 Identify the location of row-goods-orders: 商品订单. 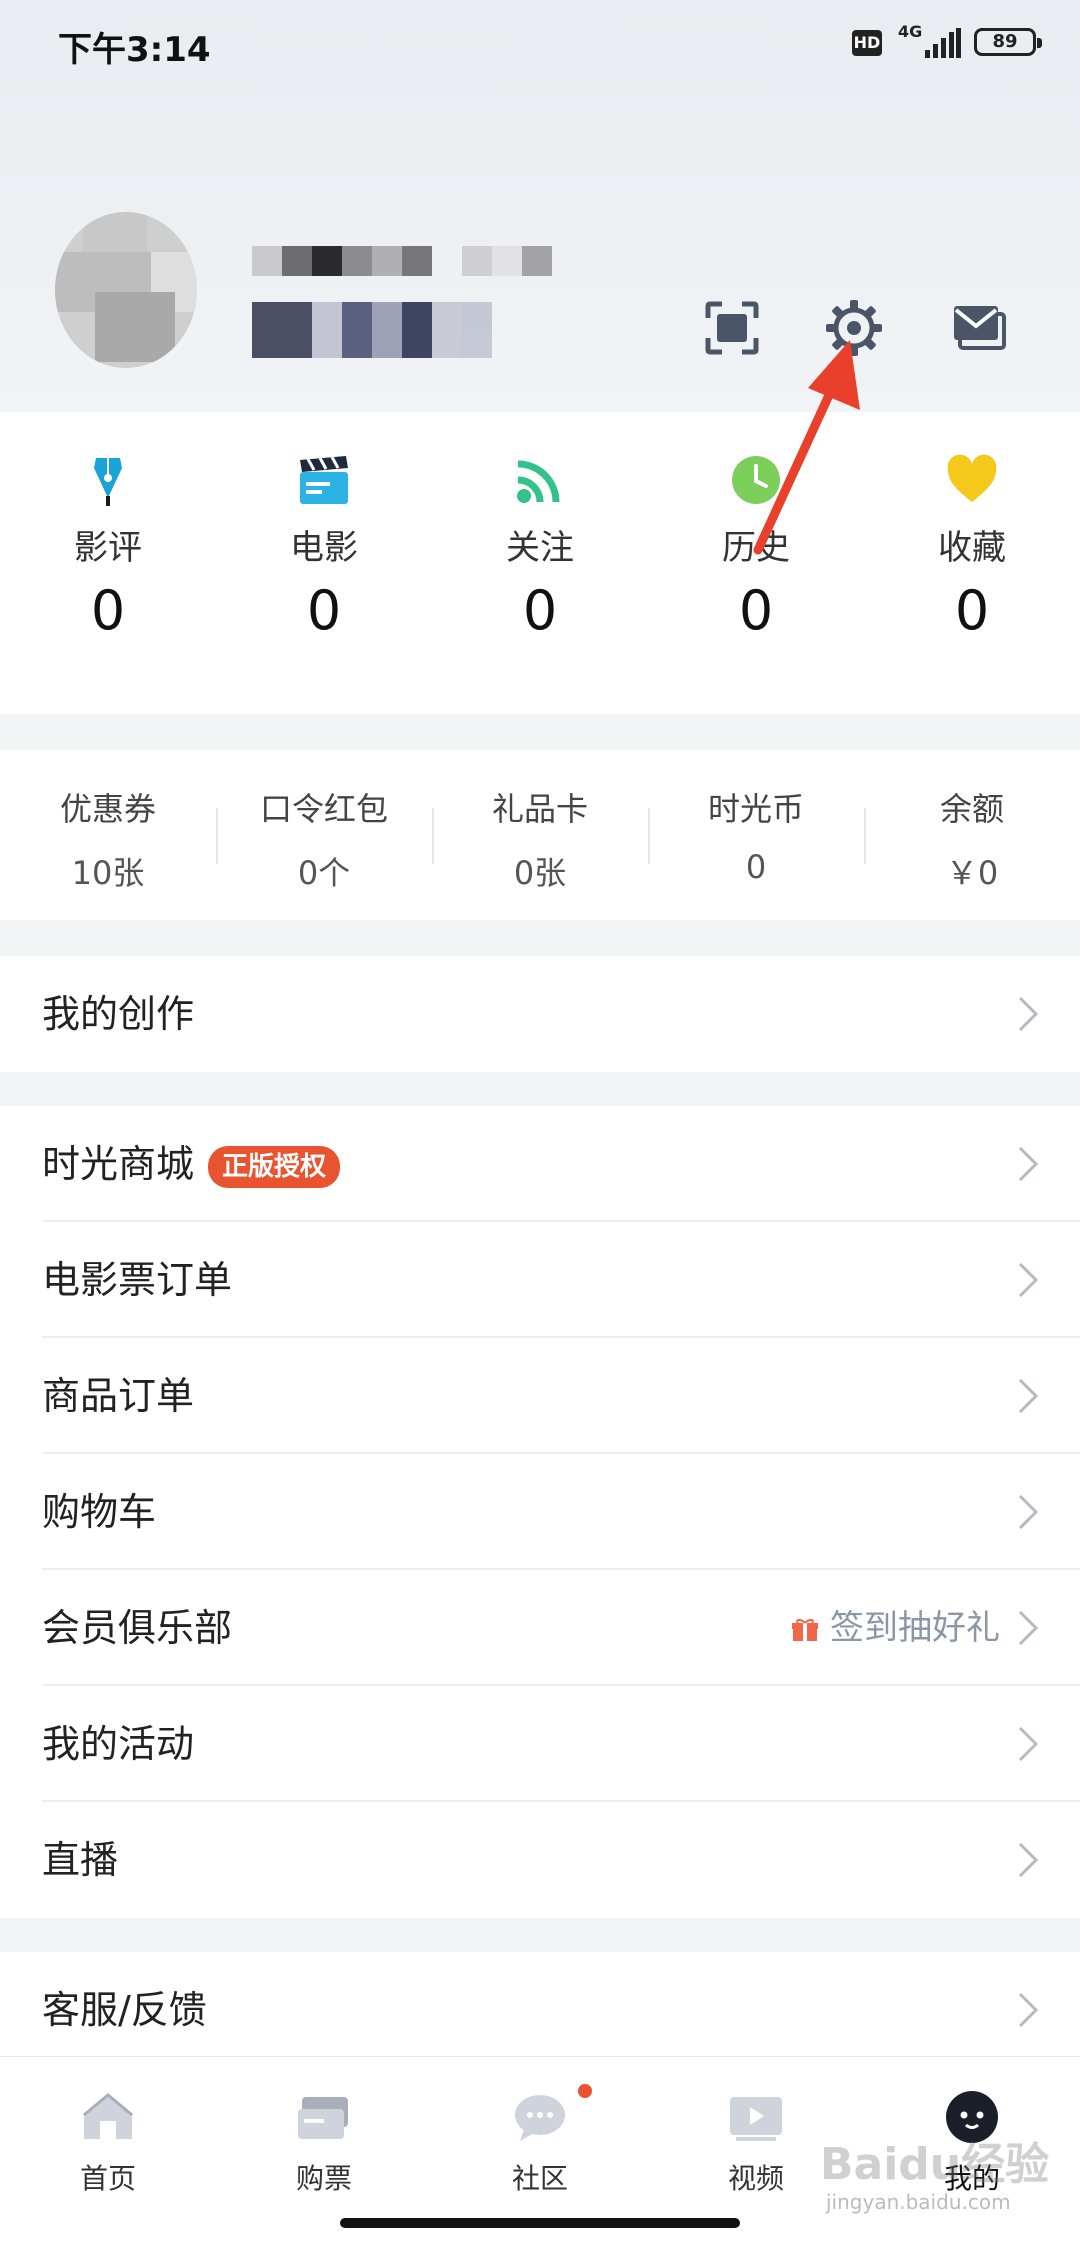
(540, 1396).